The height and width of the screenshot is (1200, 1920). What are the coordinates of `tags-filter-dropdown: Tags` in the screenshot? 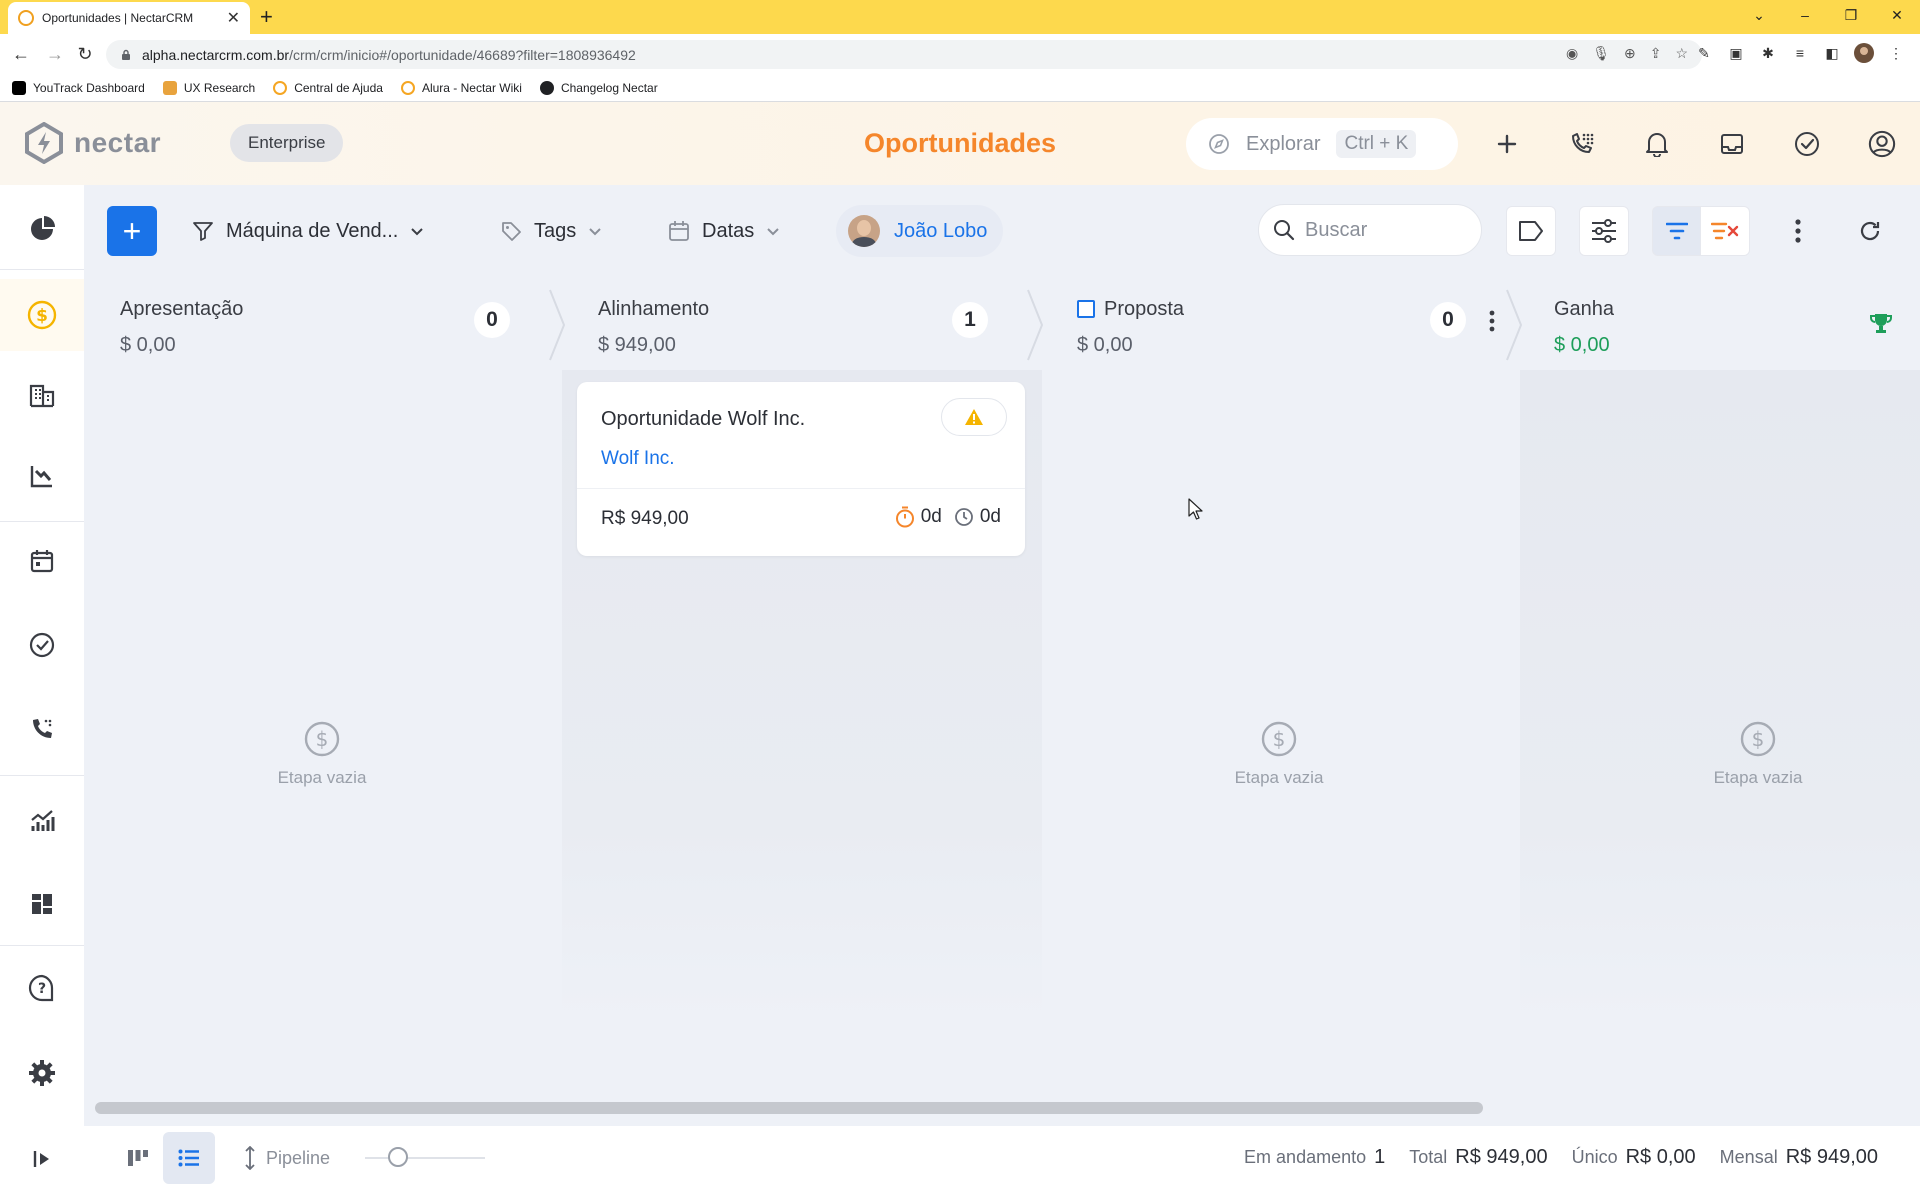 It's located at (551, 231).